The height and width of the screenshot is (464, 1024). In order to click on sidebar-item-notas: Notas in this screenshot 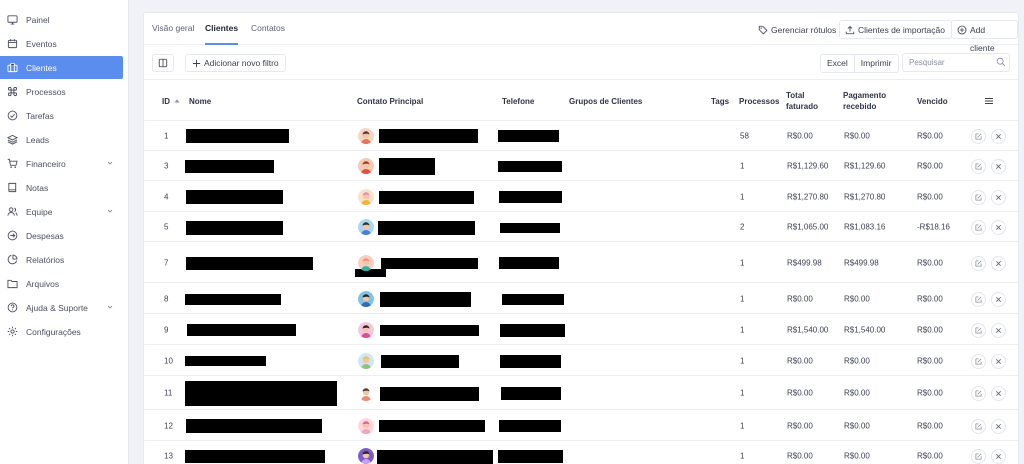, I will do `click(61, 187)`.